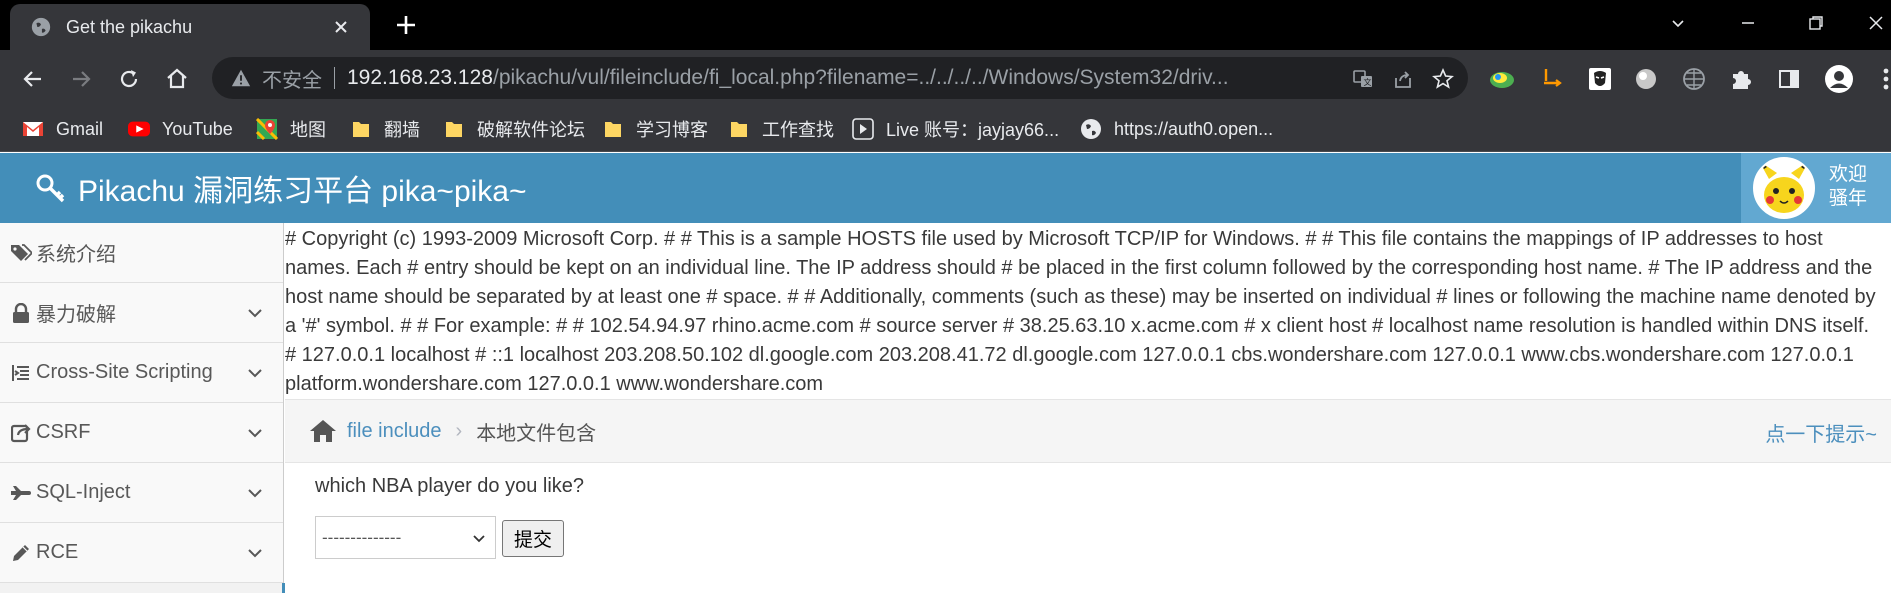  Describe the element at coordinates (141, 253) in the screenshot. I see `sidebar-item-intro: 系统介绍` at that location.